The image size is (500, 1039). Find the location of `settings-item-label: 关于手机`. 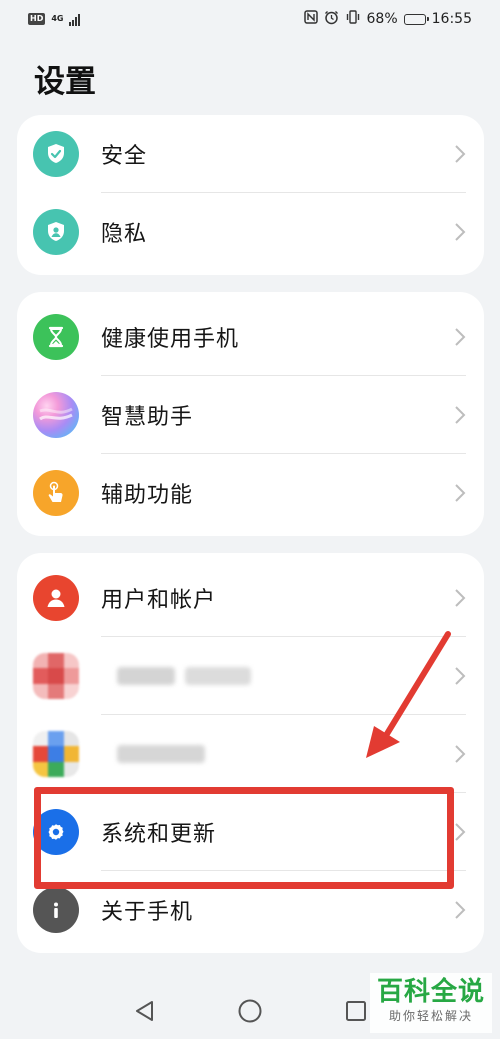

settings-item-label: 关于手机 is located at coordinates (147, 912).